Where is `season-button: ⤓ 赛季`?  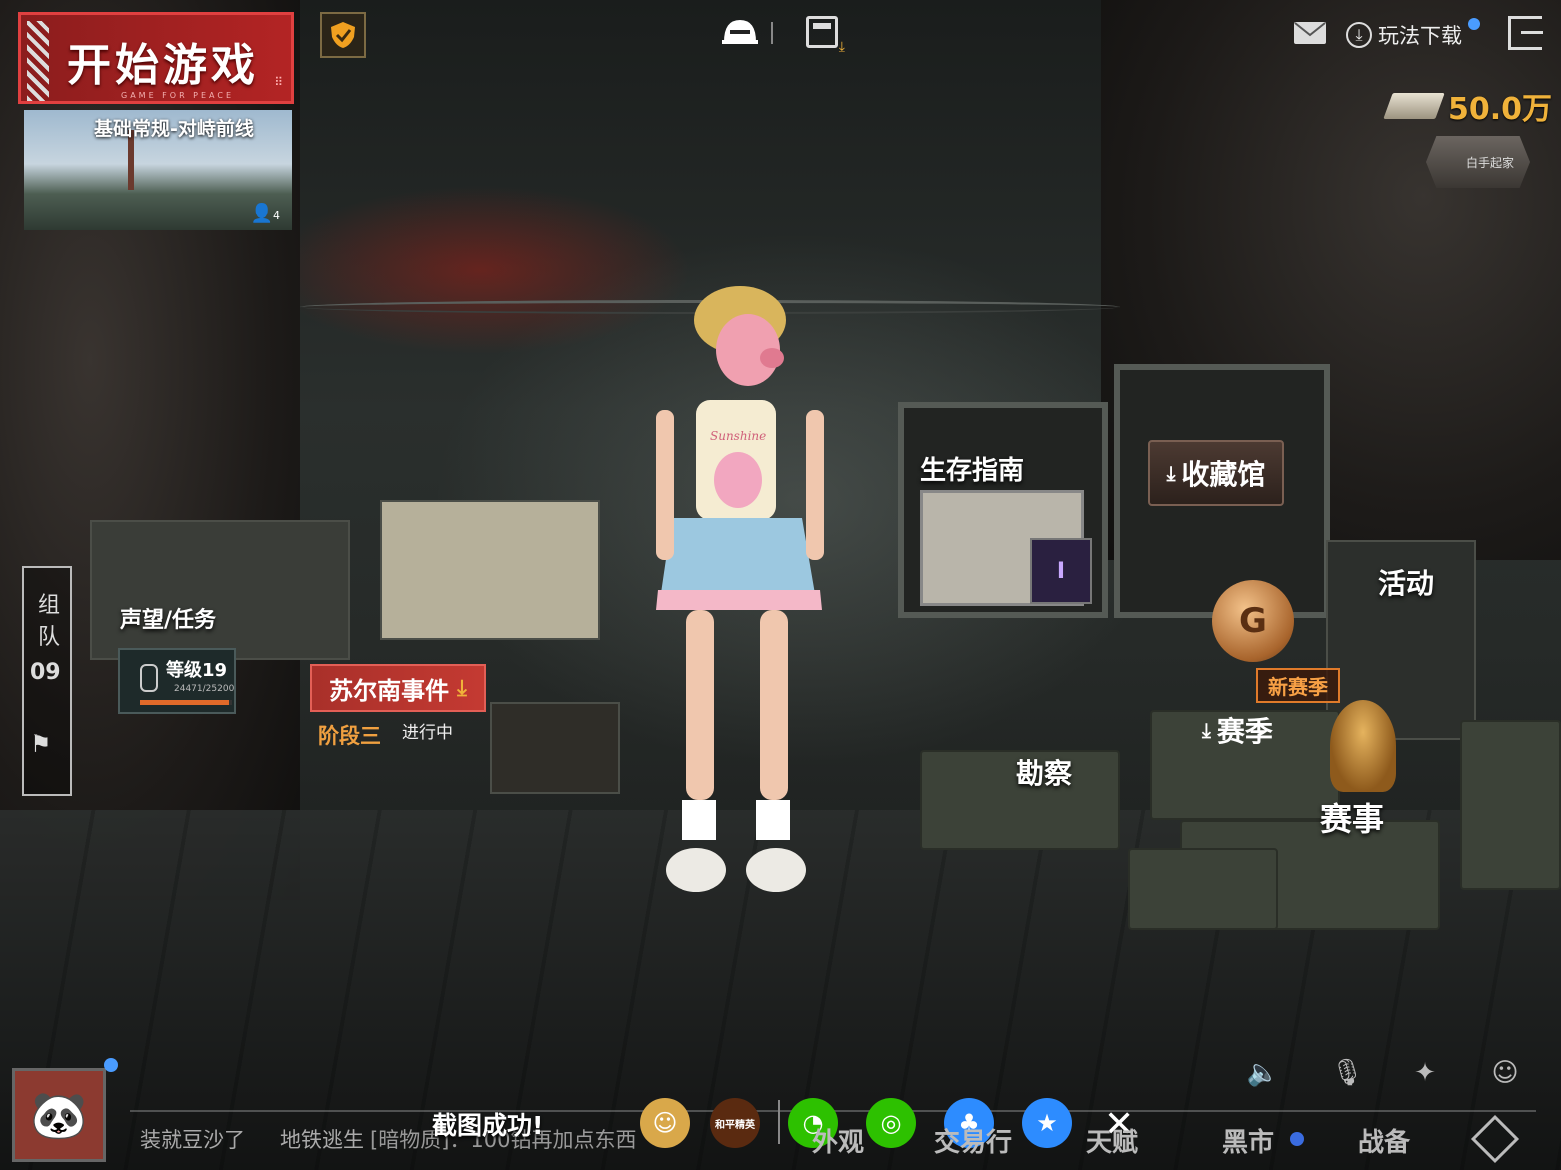 season-button: ⤓ 赛季 is located at coordinates (1237, 730).